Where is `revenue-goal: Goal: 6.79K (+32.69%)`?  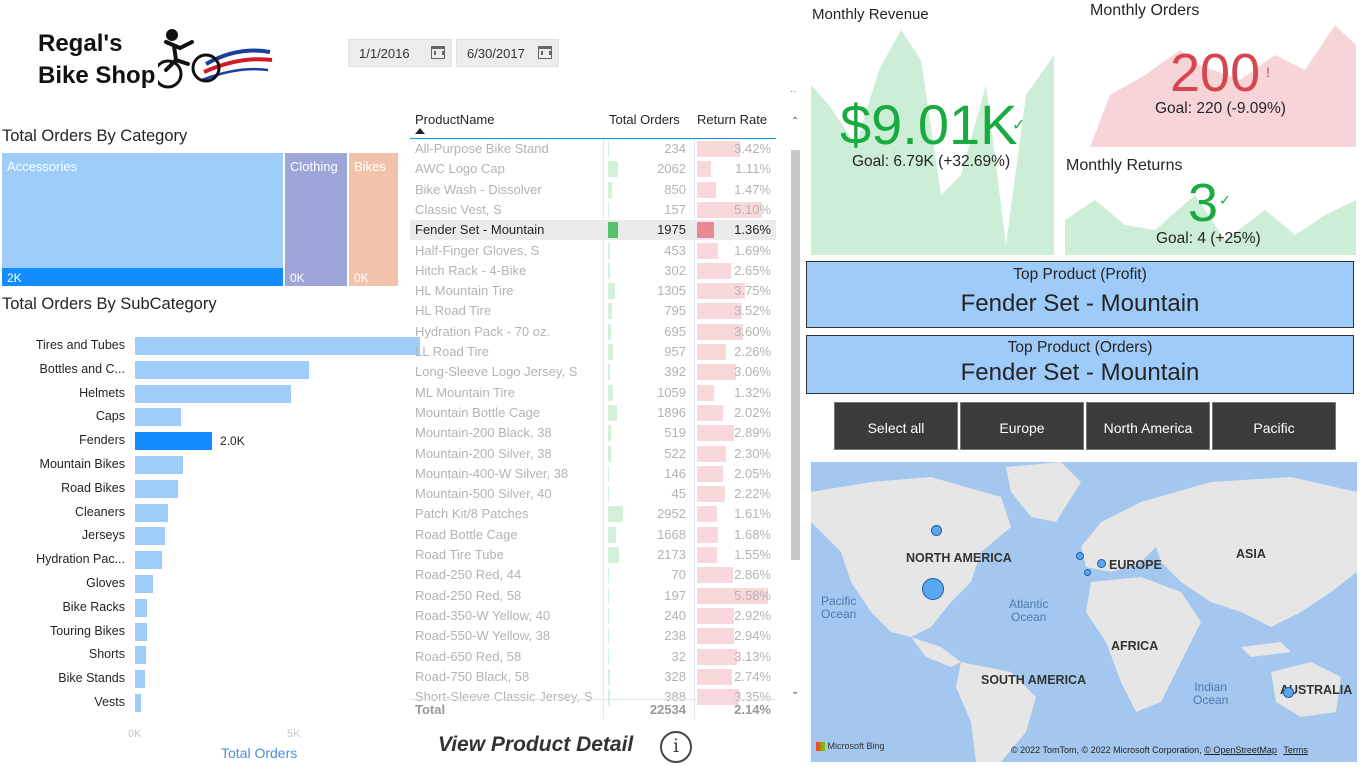 revenue-goal: Goal: 6.79K (+32.69%) is located at coordinates (931, 161).